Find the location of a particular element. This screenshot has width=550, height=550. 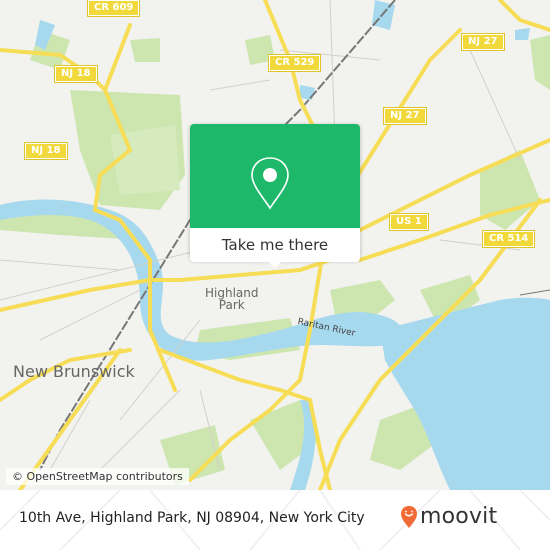

moovit-pin-icon is located at coordinates (409, 516).